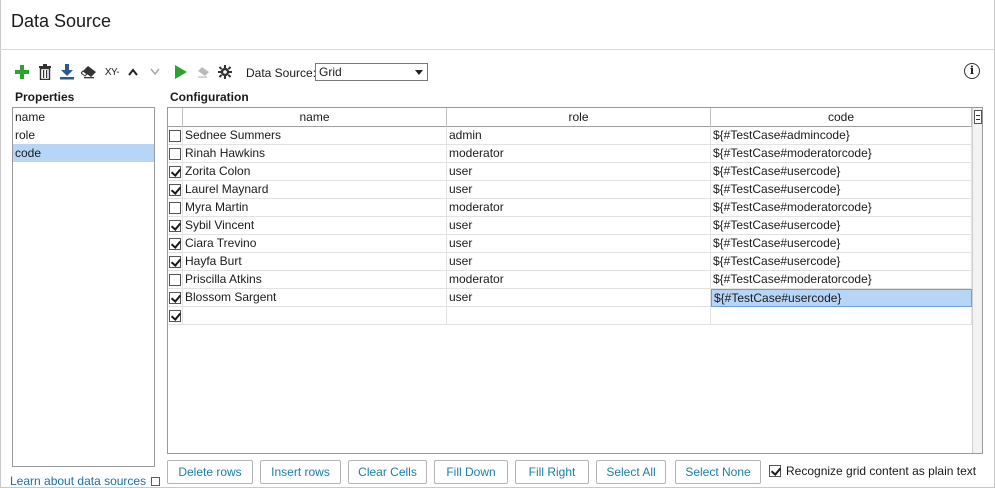 The image size is (995, 488). Describe the element at coordinates (45, 72) in the screenshot. I see `delete-icon` at that location.